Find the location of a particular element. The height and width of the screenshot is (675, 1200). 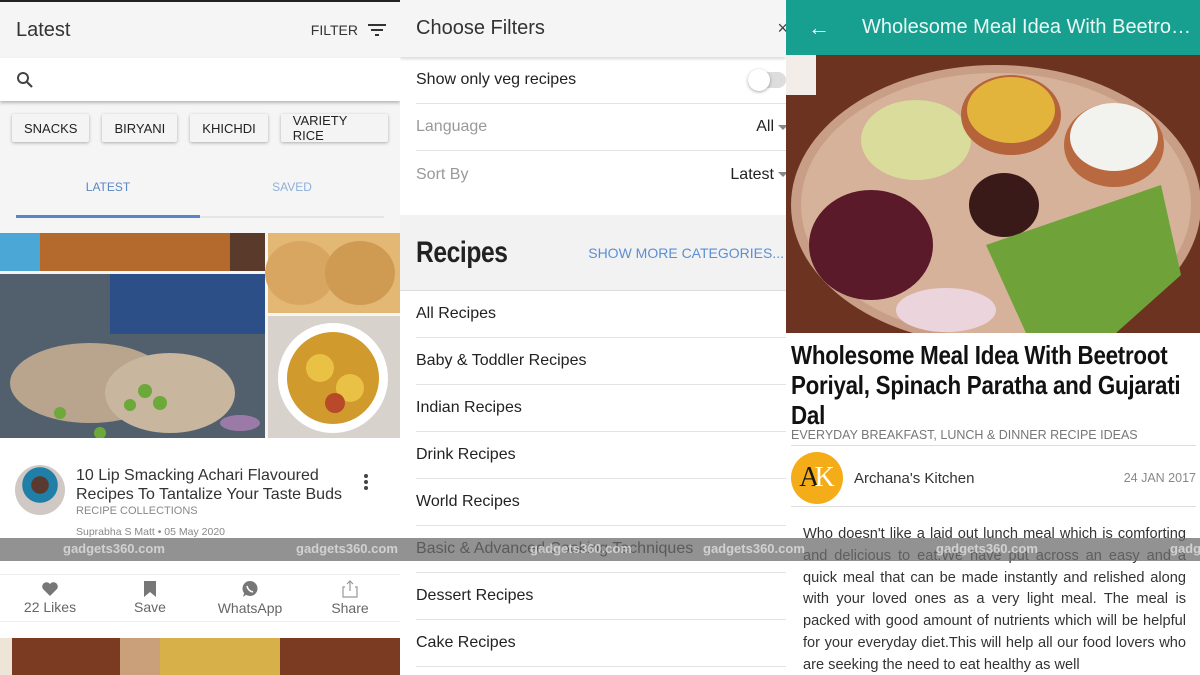

whatsapp-share-button: WhatsApp is located at coordinates (250, 598).